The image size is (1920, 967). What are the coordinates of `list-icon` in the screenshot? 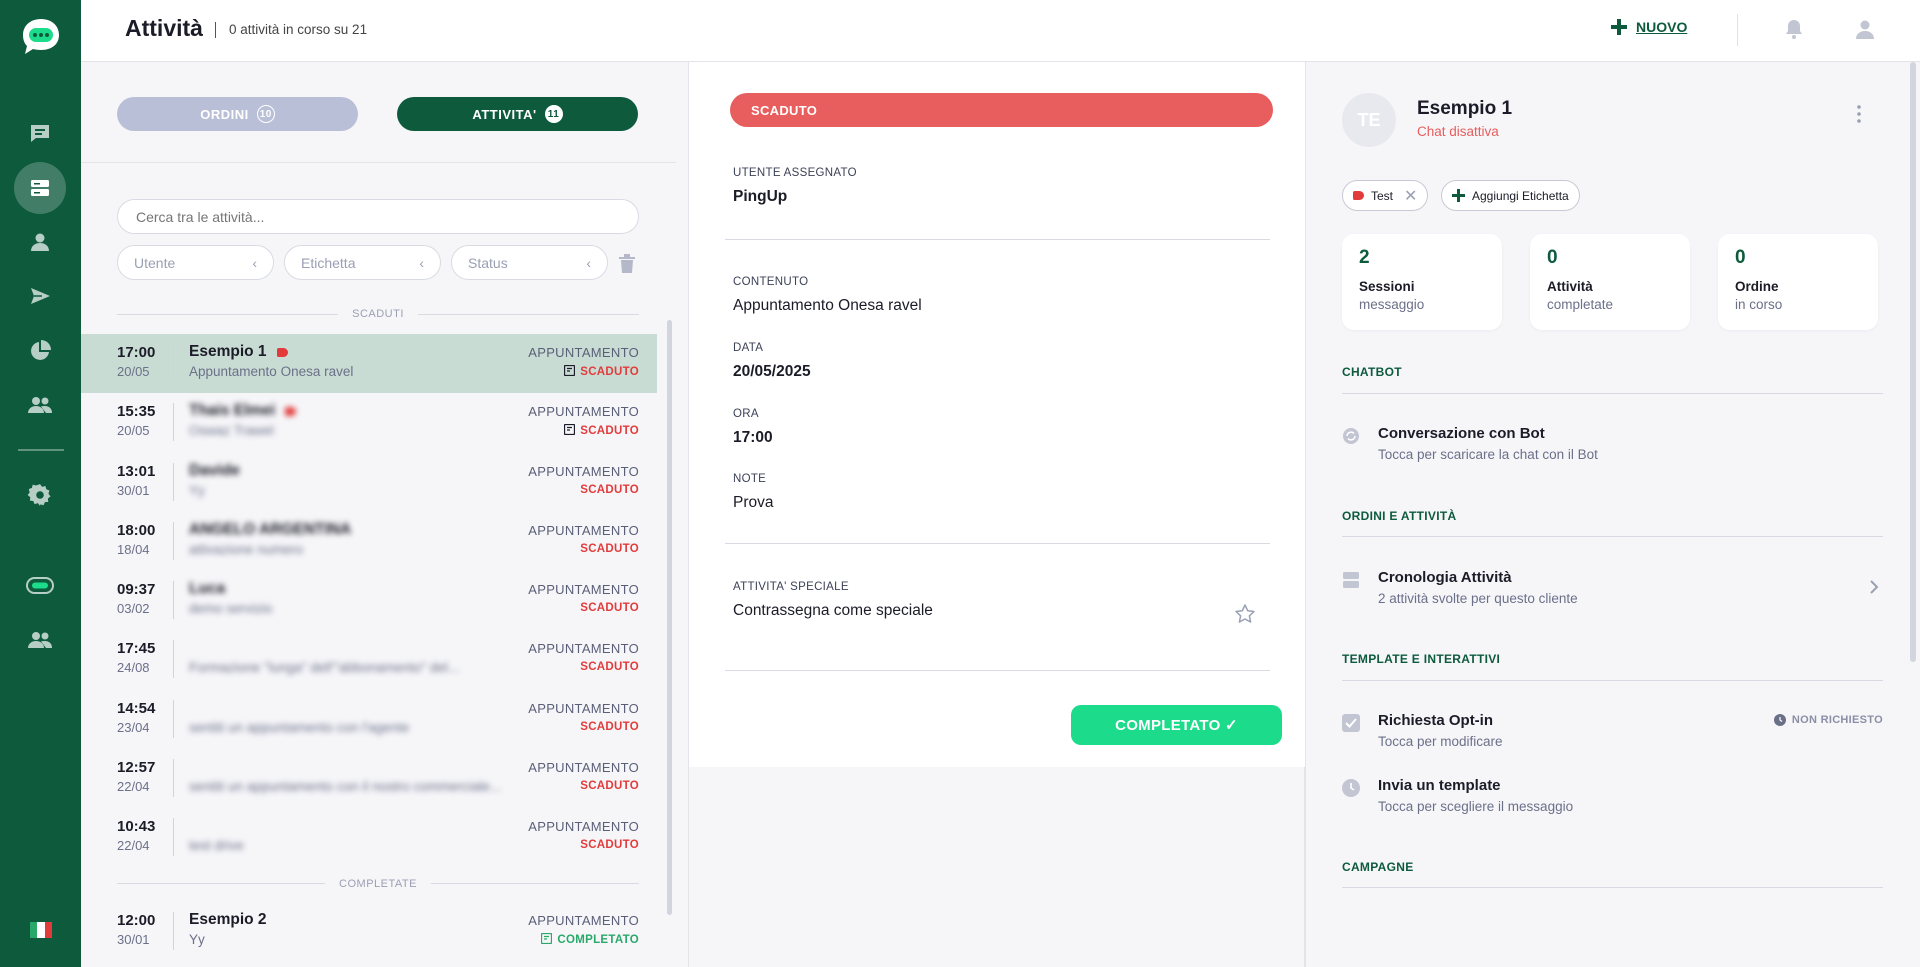 It's located at (40, 188).